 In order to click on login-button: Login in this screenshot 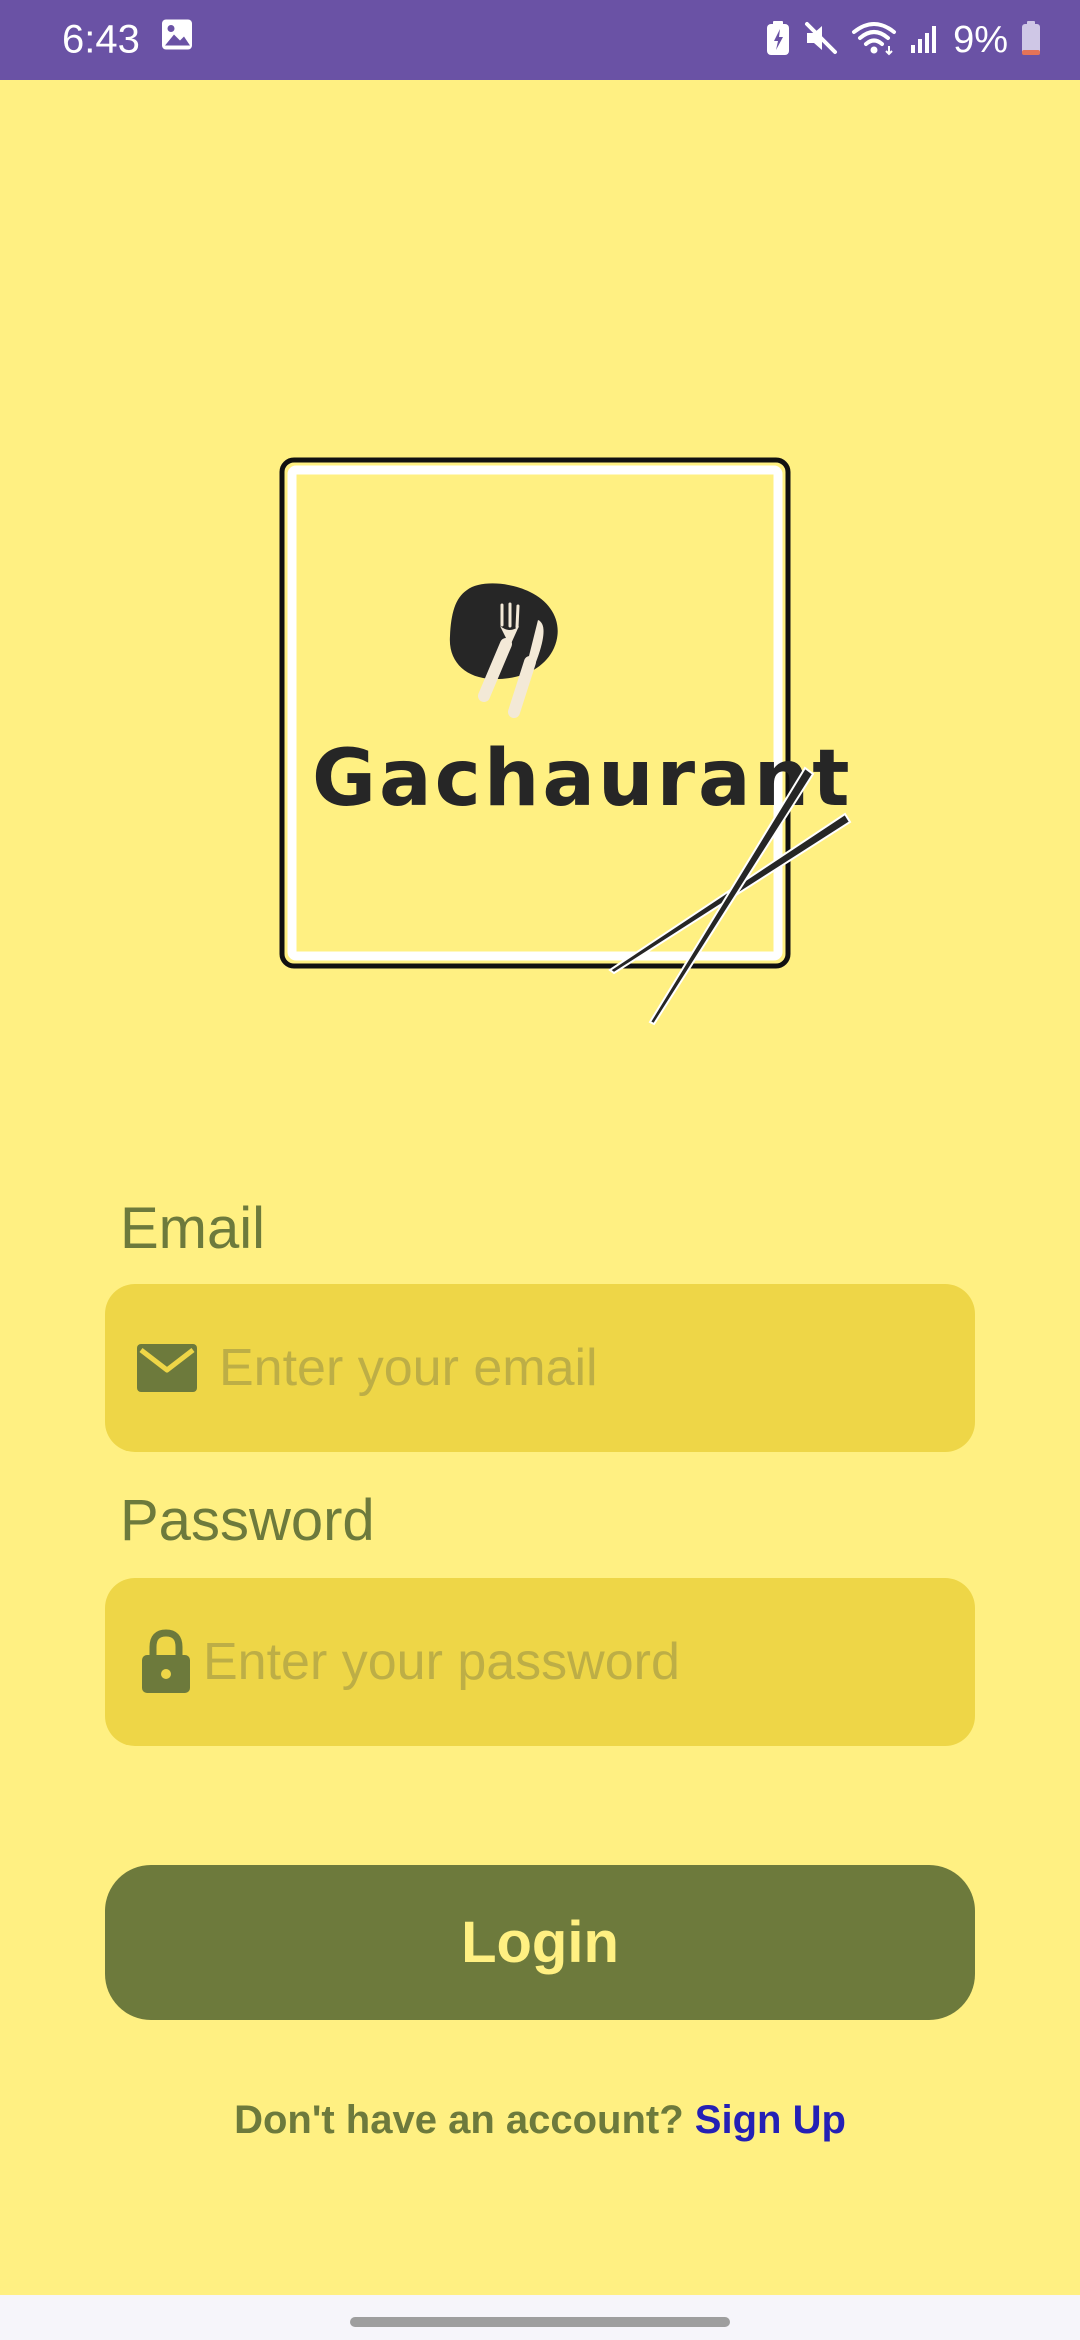, I will do `click(540, 1942)`.